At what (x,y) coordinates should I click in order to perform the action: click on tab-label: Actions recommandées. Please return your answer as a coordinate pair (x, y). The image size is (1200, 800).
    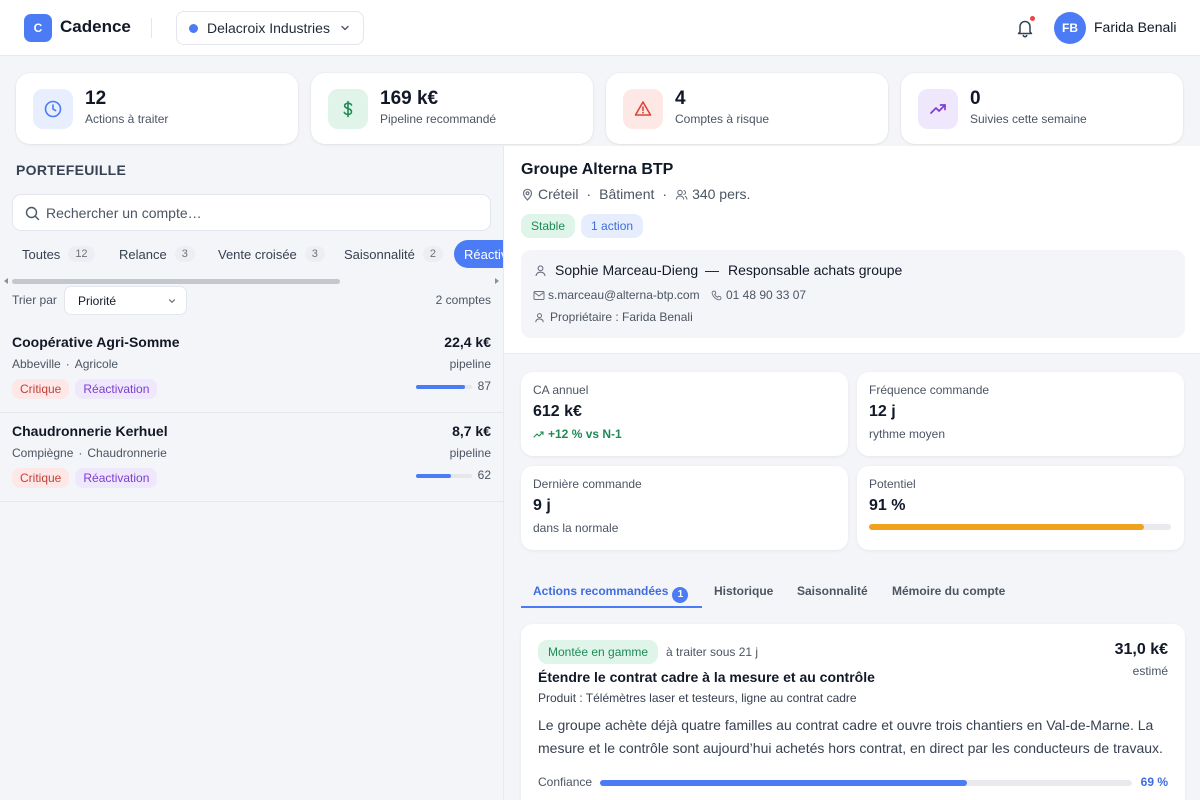
    Looking at the image, I should click on (601, 591).